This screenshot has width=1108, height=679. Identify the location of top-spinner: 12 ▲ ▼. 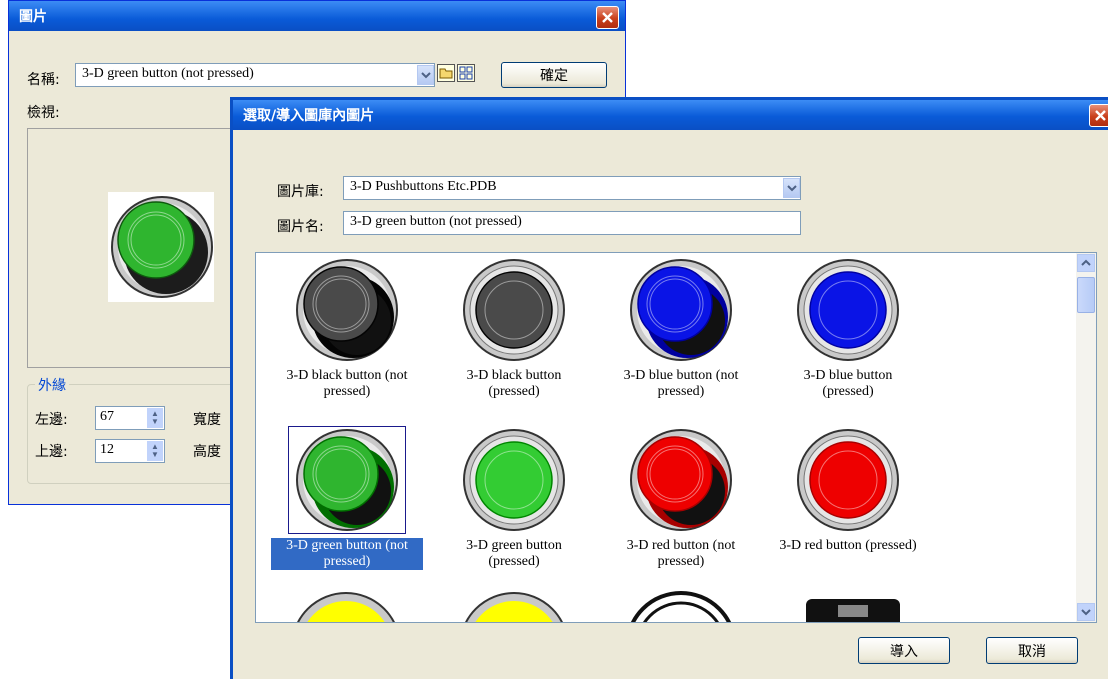
(130, 451).